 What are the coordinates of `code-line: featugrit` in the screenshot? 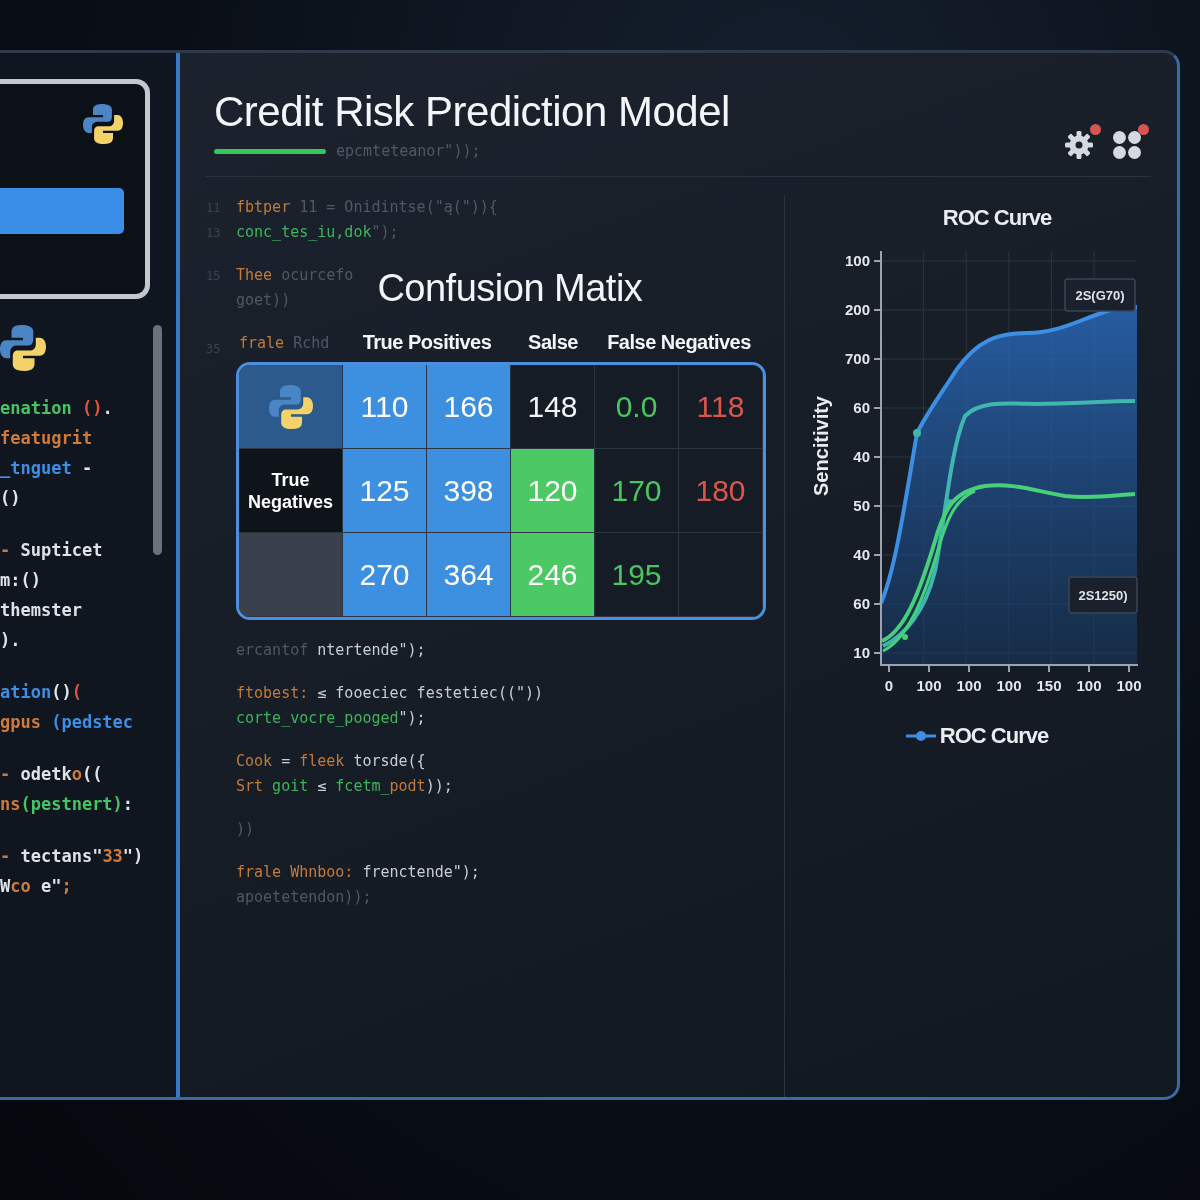 It's located at (47, 438).